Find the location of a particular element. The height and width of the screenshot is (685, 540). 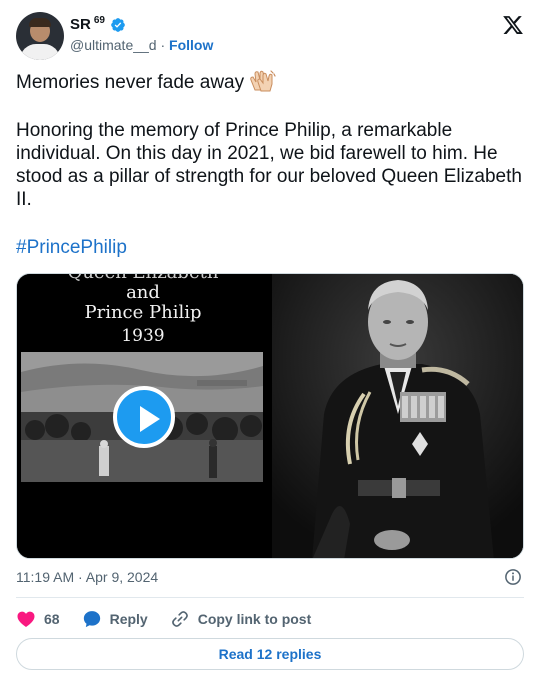

video-caption-name: Prince Philip is located at coordinates (143, 312).